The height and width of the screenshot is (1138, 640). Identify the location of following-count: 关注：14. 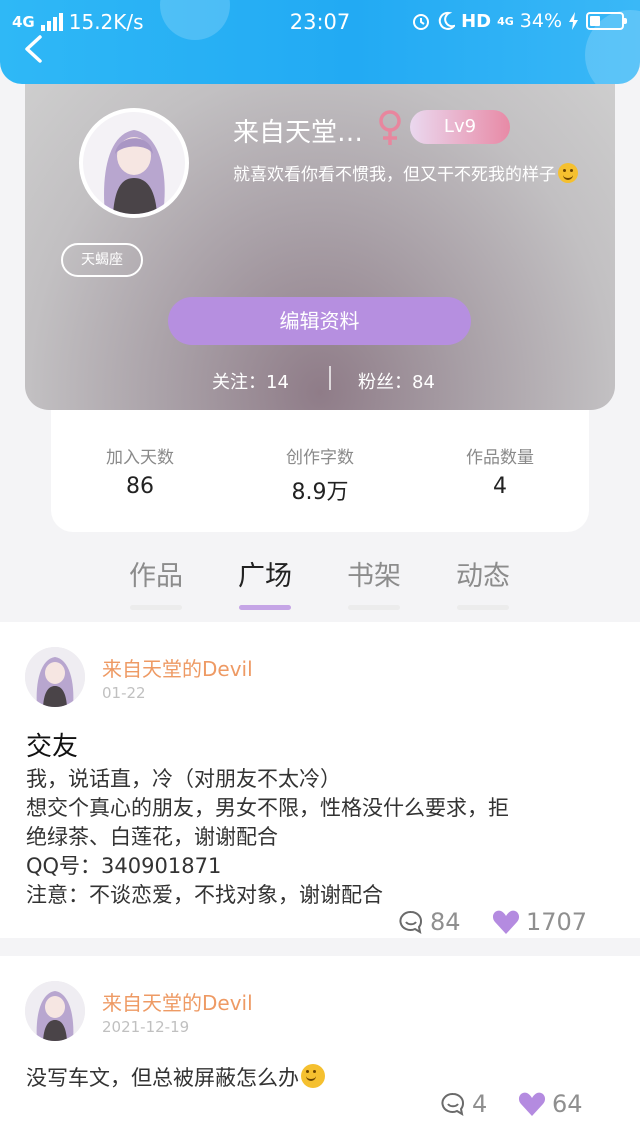
(250, 381).